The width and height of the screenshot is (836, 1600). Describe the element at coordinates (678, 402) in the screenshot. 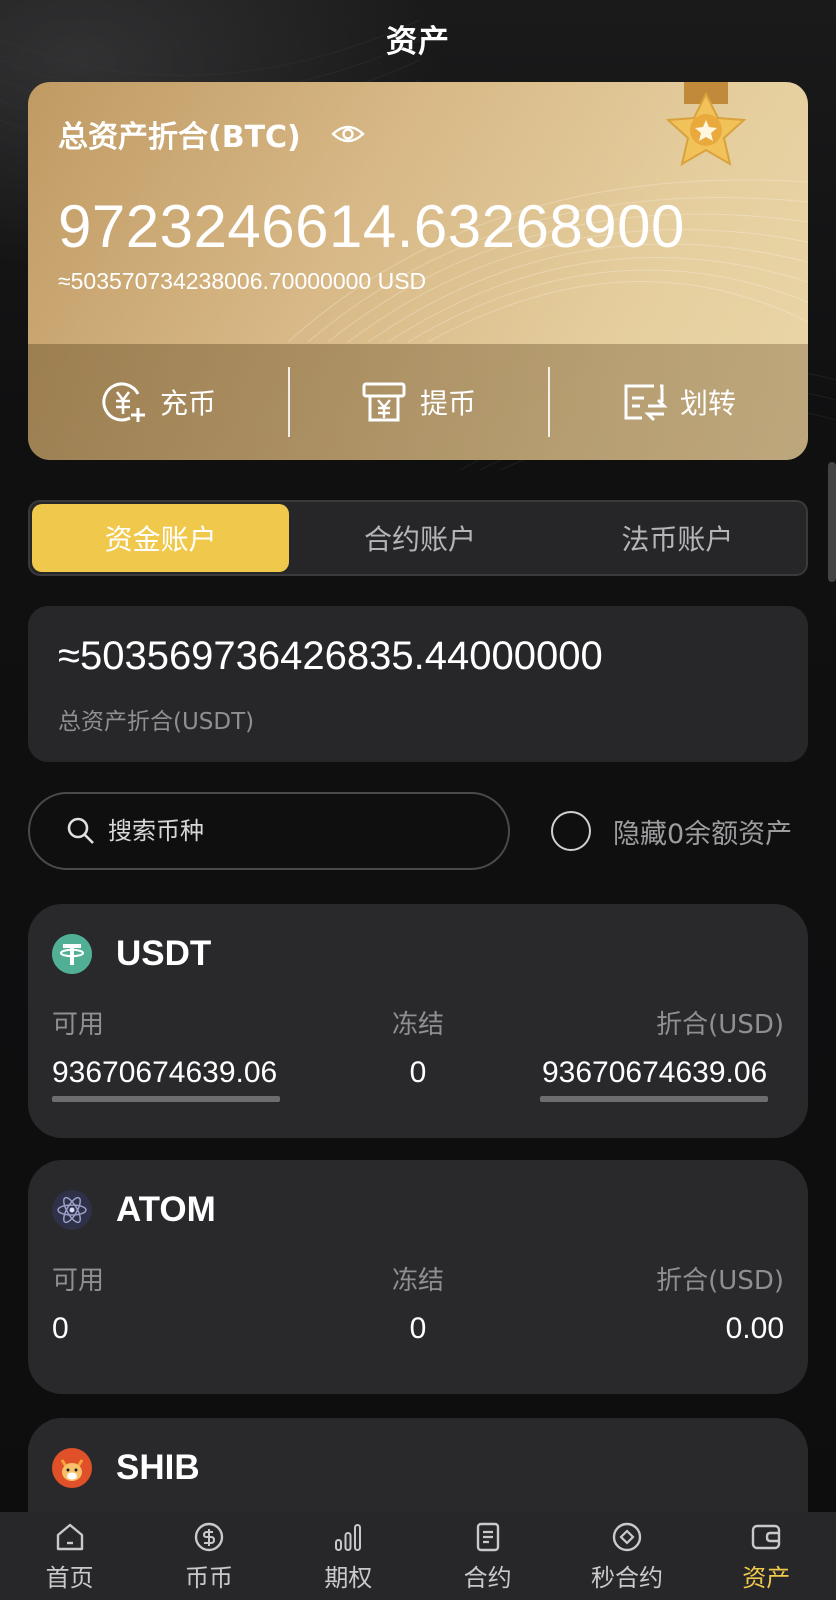

I see `transfer-button: 划转` at that location.